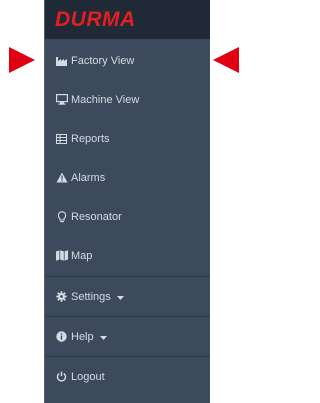 The image size is (320, 403). I want to click on sidebar-header: DURMA, so click(127, 19).